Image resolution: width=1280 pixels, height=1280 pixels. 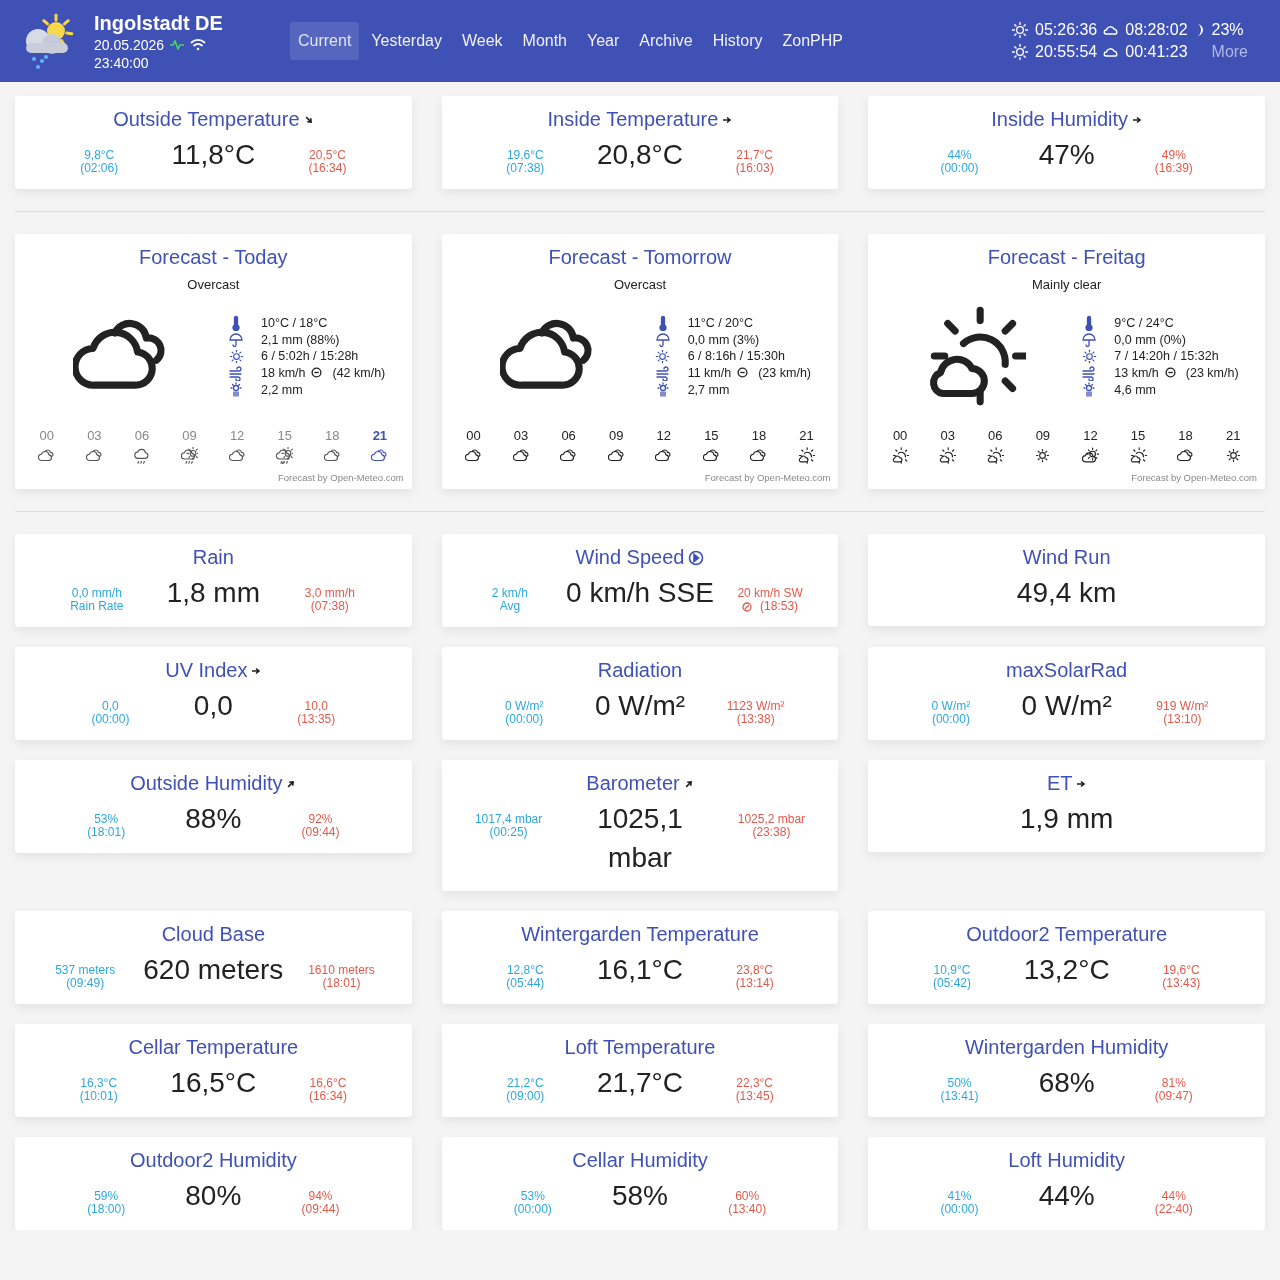 I want to click on nav-tab: ZonPHP, so click(x=812, y=41).